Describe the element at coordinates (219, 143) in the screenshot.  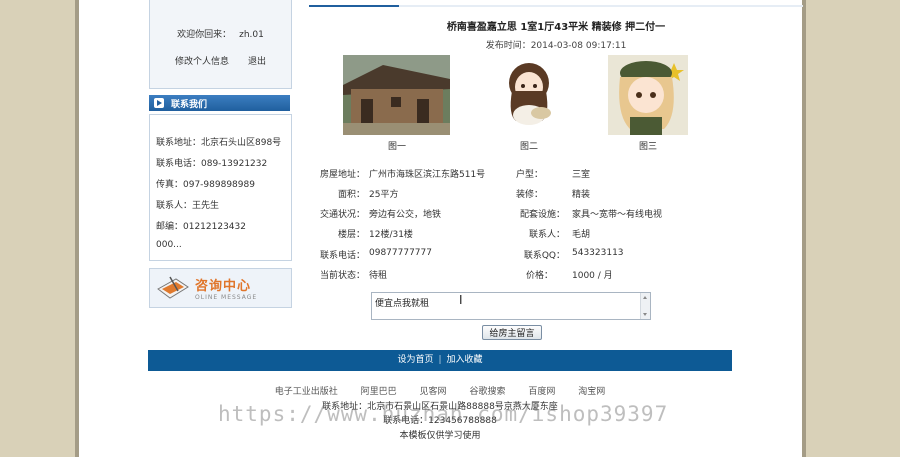
I see `contact-address: 联系地址：北京石头山区898号` at that location.